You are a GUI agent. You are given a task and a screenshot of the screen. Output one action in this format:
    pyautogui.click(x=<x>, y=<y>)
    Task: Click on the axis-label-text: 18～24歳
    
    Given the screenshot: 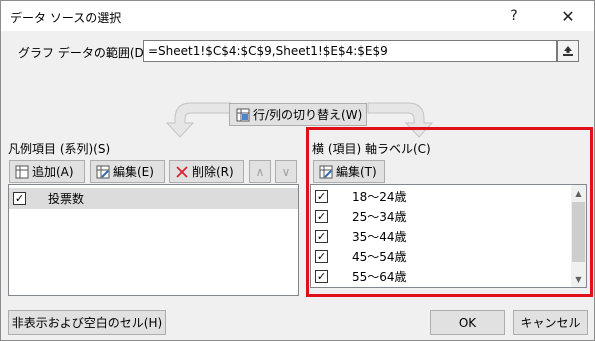 What is the action you would take?
    pyautogui.click(x=379, y=197)
    